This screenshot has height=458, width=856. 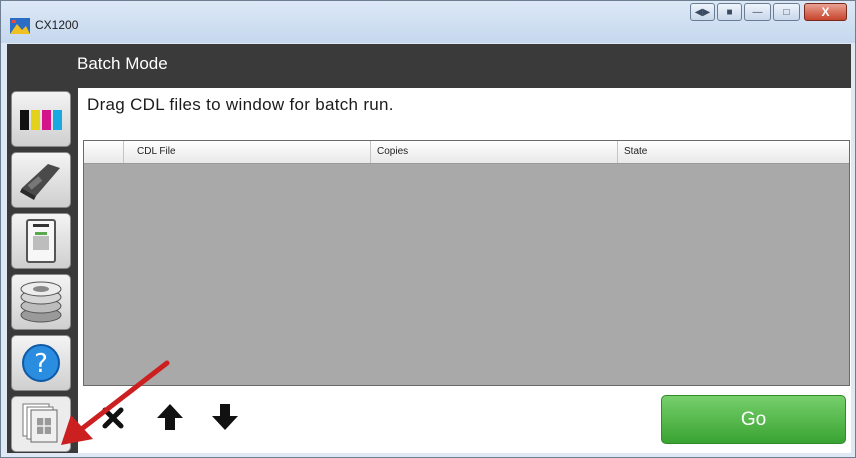 I want to click on move-down-icon, so click(x=225, y=417).